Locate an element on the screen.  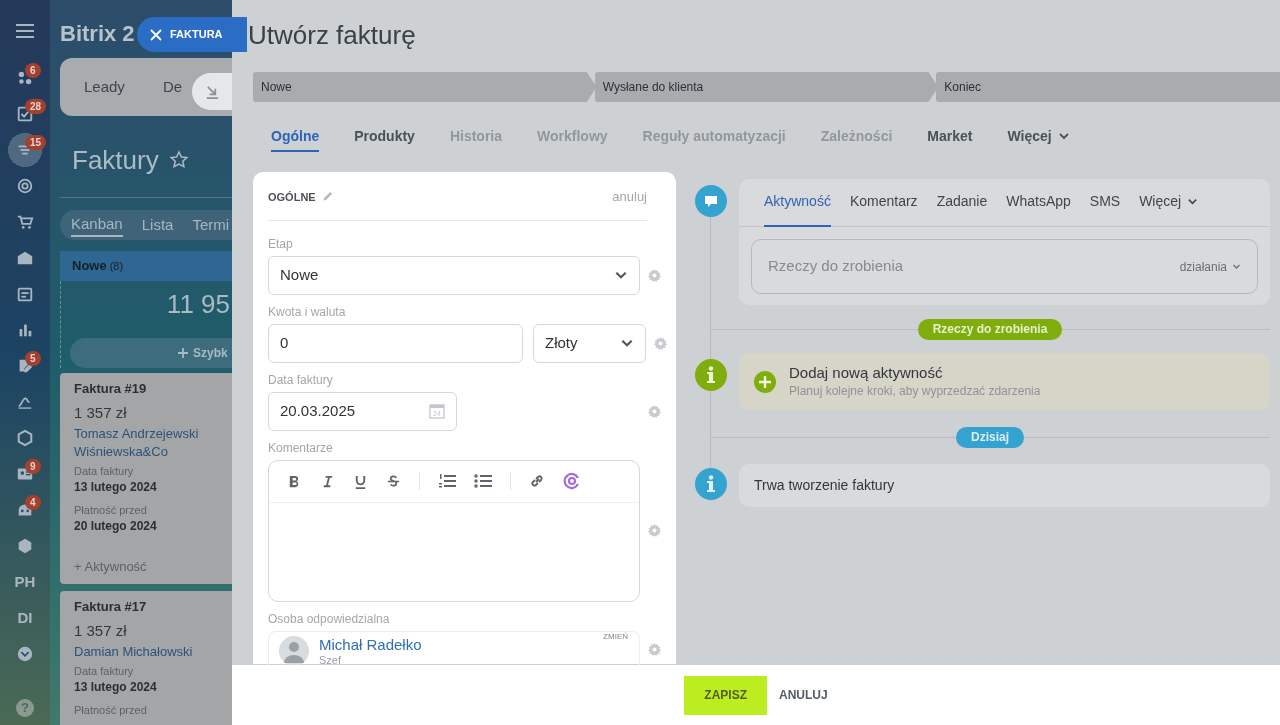
add-activity-card: Dodaj nową aktywność Planuj kolejne kroki, aby wyprzedzać zdarzenia is located at coordinates (1004, 381).